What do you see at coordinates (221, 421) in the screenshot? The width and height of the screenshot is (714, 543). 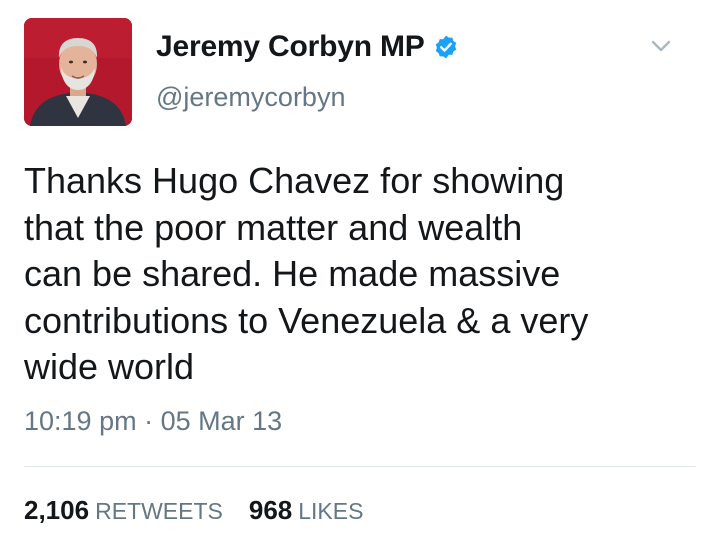 I see `tweet-date: 05 Mar 13` at bounding box center [221, 421].